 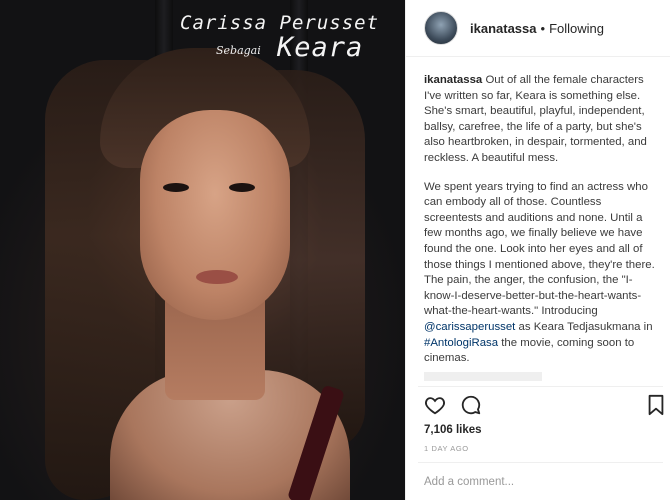 I want to click on lips, so click(x=217, y=277).